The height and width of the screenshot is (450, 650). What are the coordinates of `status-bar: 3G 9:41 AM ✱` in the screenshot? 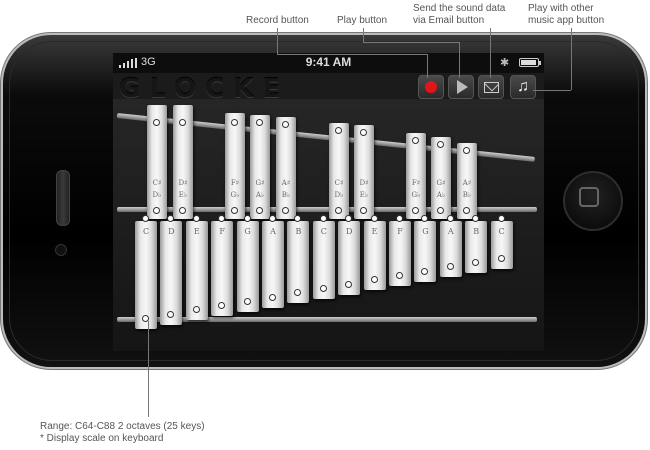 It's located at (328, 63).